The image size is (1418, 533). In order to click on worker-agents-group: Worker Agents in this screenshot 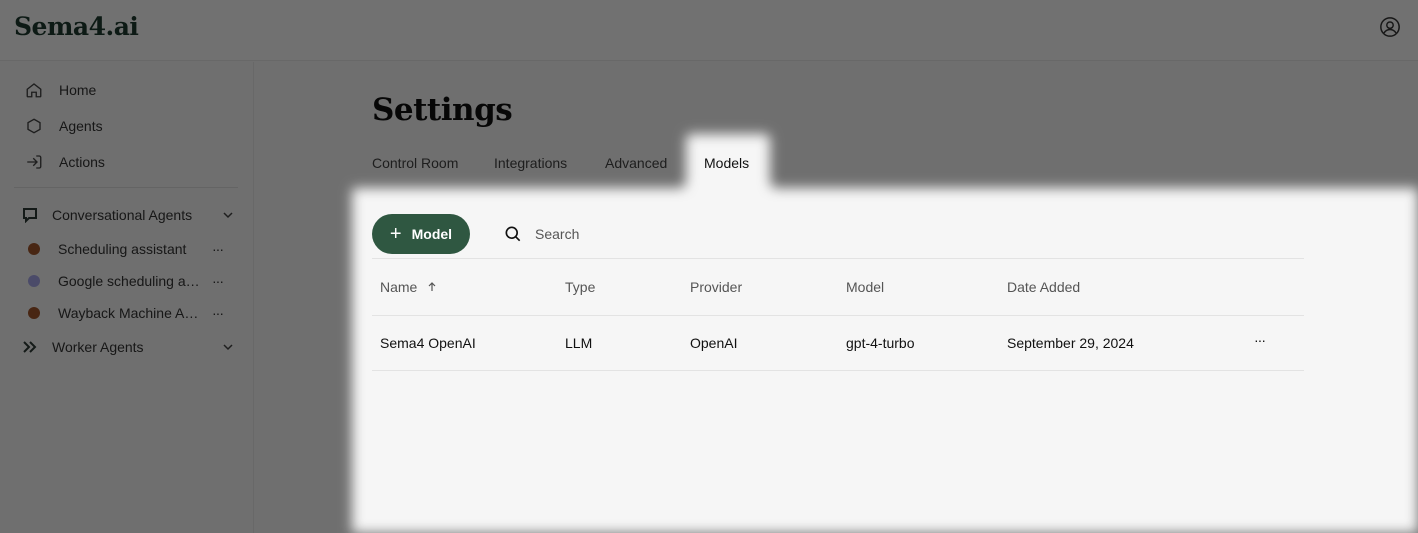, I will do `click(128, 347)`.